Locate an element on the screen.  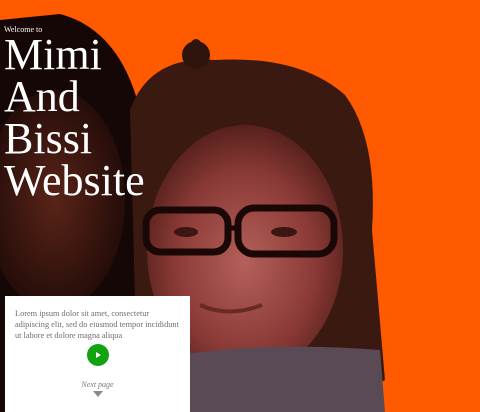
play-icon is located at coordinates (98, 355).